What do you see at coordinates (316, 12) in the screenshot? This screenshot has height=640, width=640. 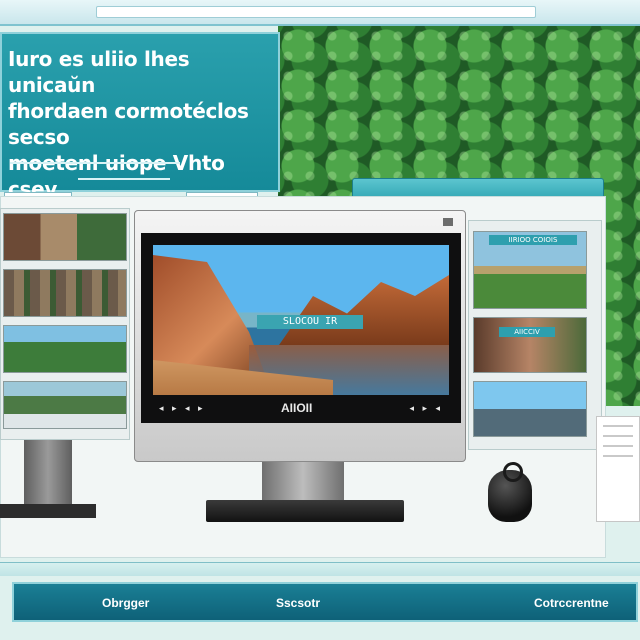 I see `address-bar` at bounding box center [316, 12].